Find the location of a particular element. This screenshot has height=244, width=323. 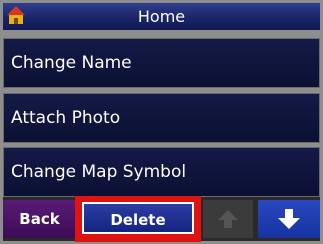

page-title: Home is located at coordinates (161, 16).